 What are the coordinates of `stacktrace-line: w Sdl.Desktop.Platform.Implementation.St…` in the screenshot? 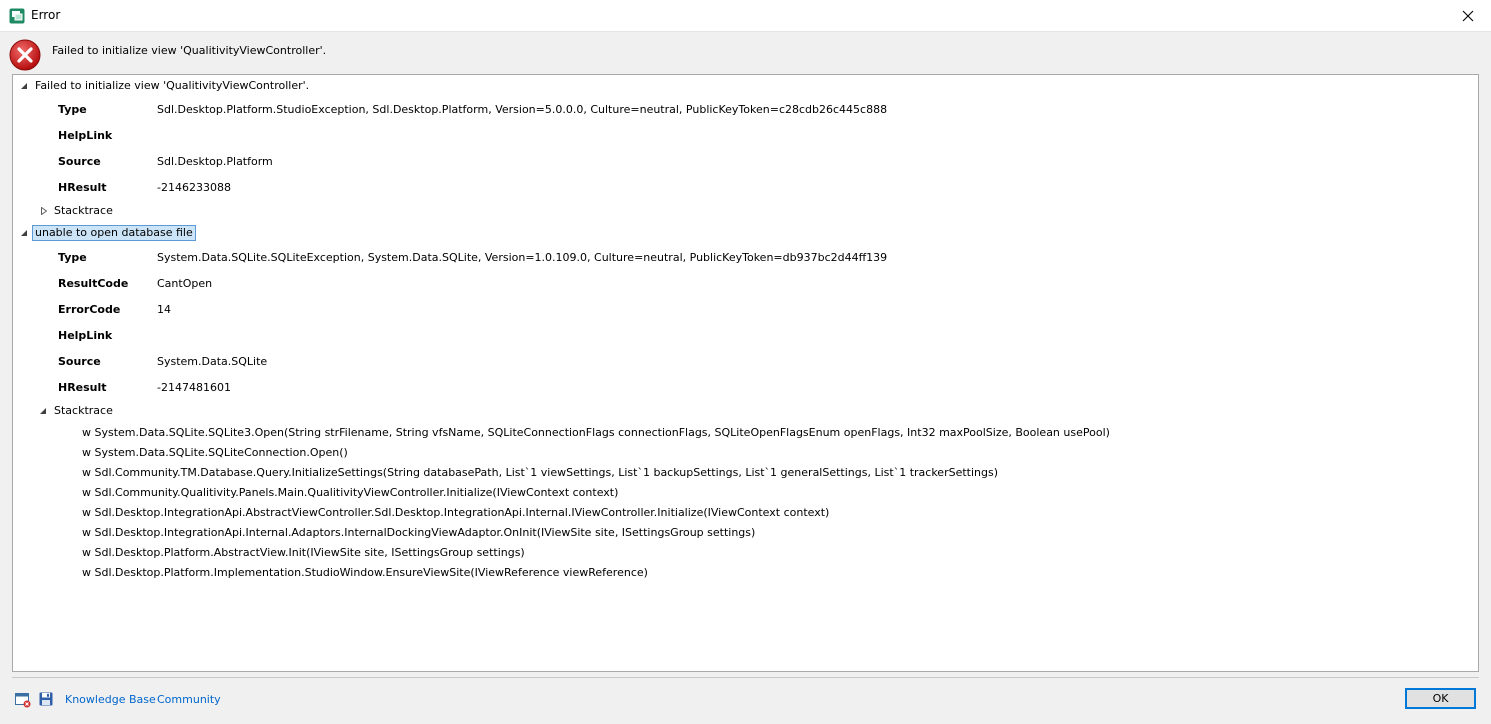 It's located at (365, 572).